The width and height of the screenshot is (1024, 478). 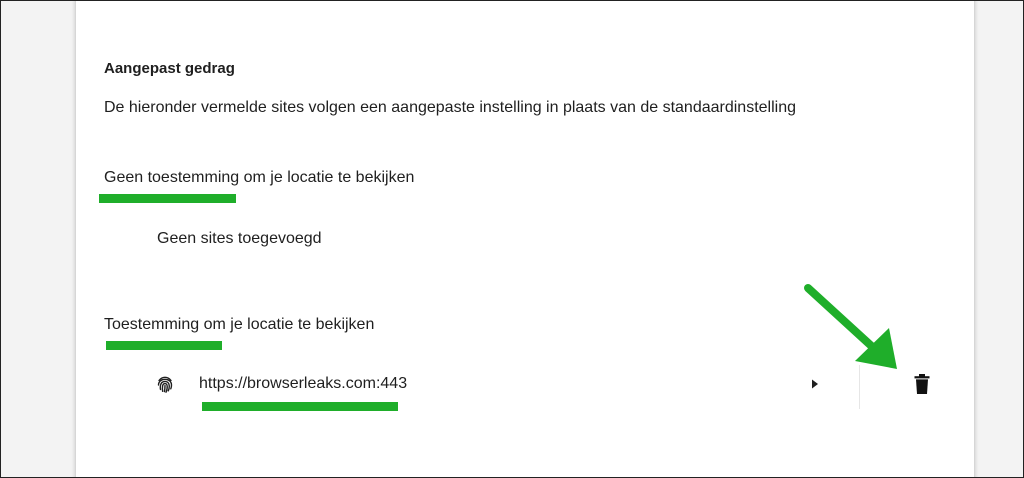 What do you see at coordinates (239, 324) in the screenshot?
I see `allowed-section-title: Toestemming om je locatie te bekijken` at bounding box center [239, 324].